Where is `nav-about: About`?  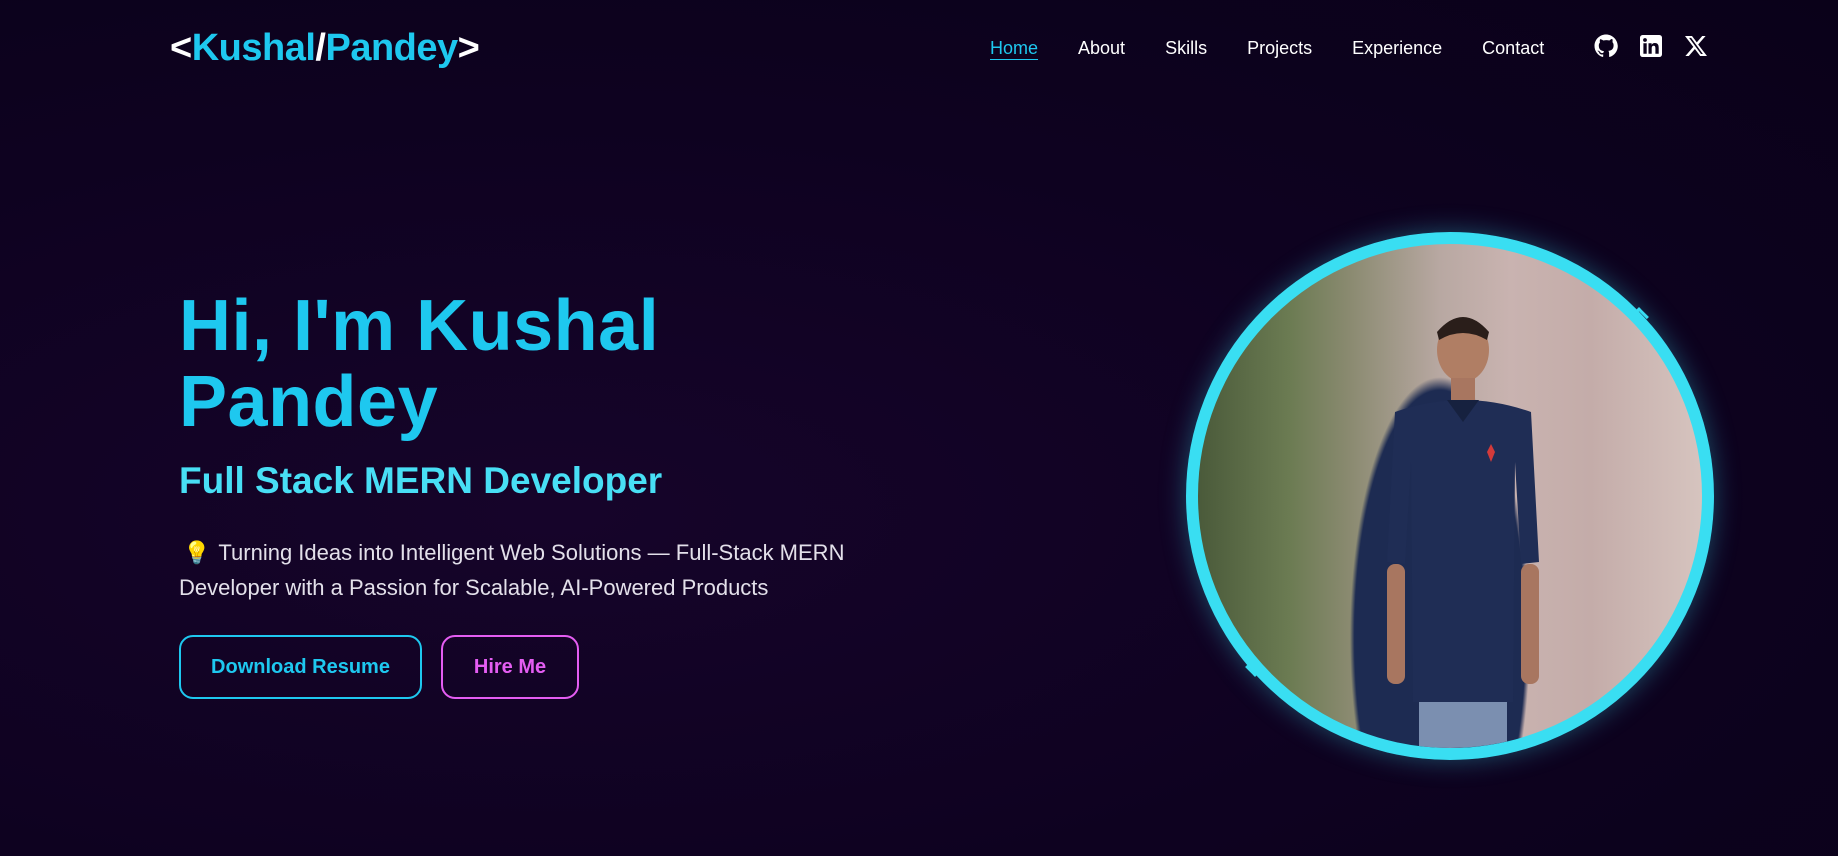
nav-about: About is located at coordinates (1101, 48).